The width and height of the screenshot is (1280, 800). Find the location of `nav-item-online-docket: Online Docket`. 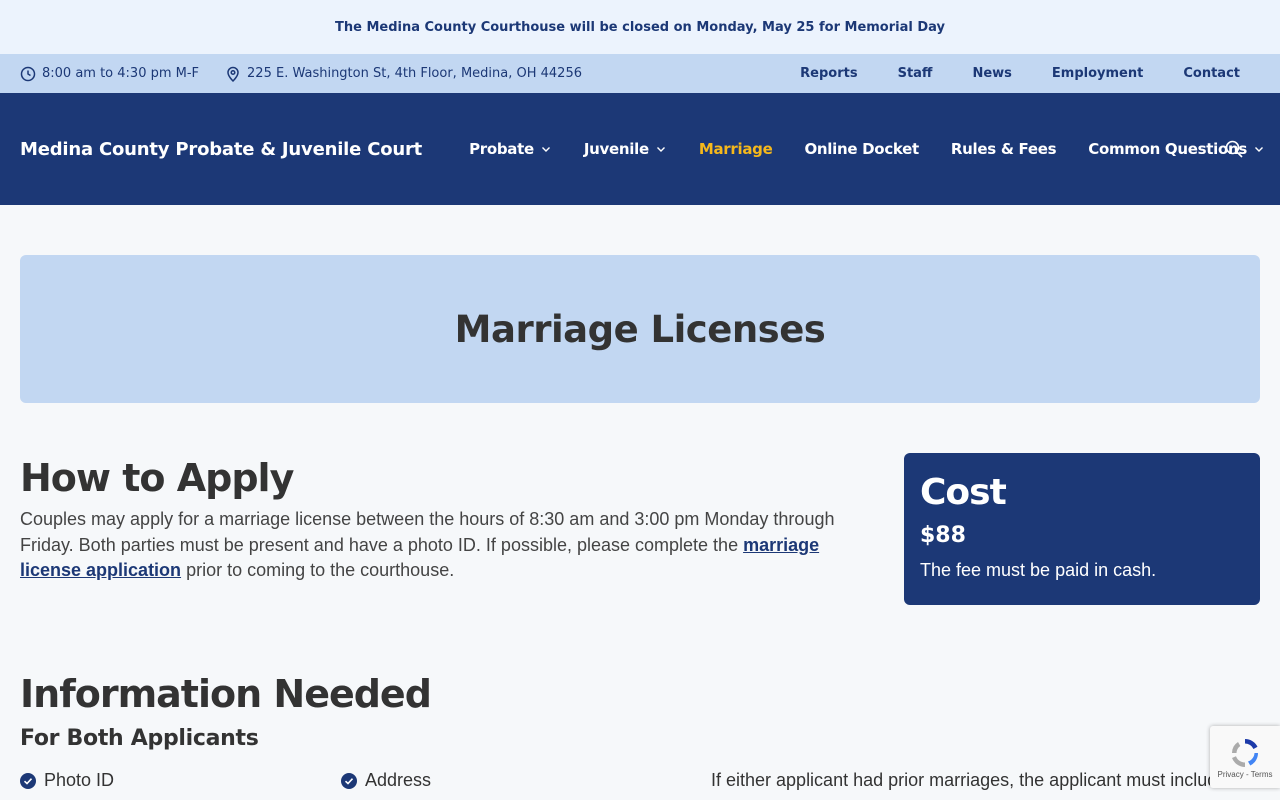

nav-item-online-docket: Online Docket is located at coordinates (861, 149).